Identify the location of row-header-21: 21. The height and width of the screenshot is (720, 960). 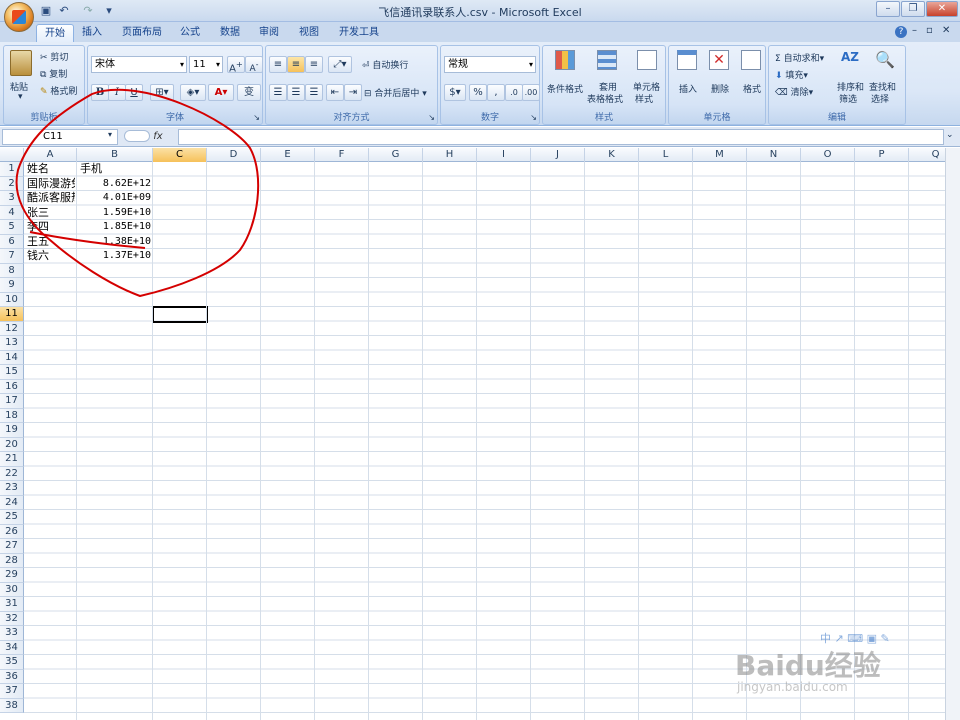
(12, 459).